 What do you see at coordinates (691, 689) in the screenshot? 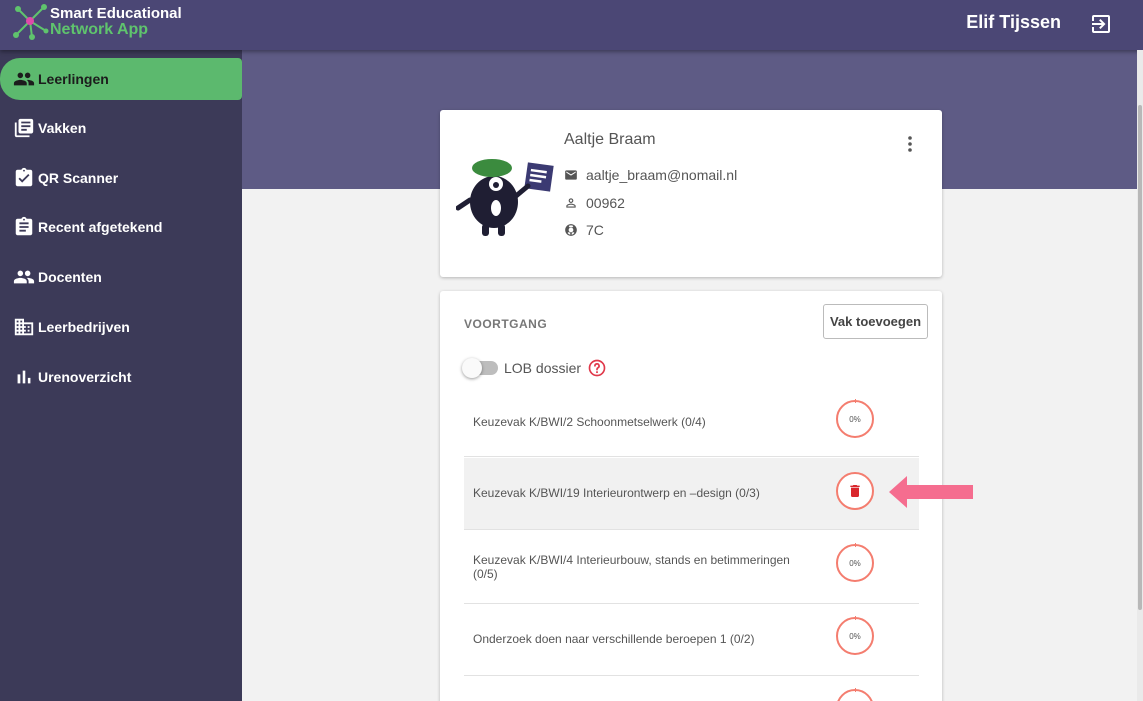
I see `subject-row` at bounding box center [691, 689].